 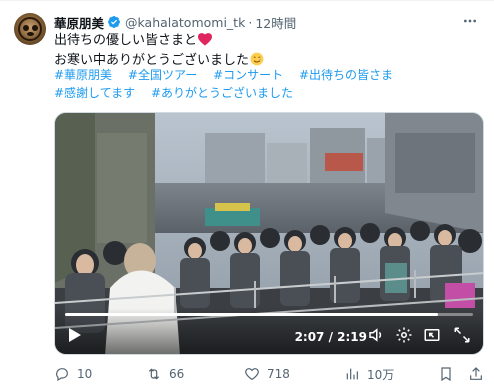 What do you see at coordinates (165, 374) in the screenshot?
I see `repost-button: 66` at bounding box center [165, 374].